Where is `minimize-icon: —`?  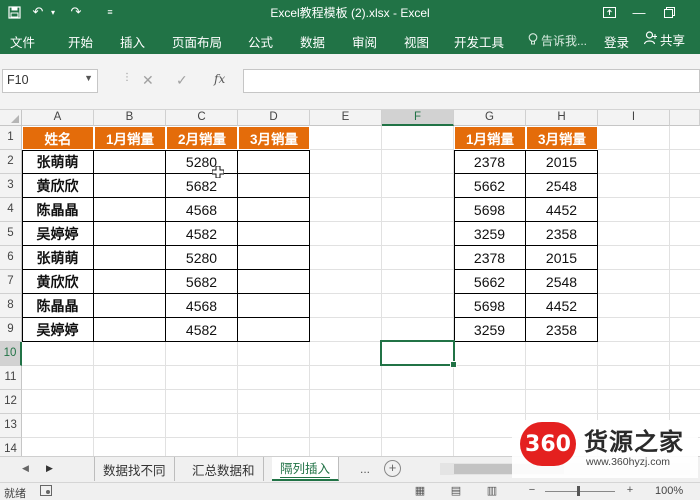
minimize-icon: — is located at coordinates (639, 12).